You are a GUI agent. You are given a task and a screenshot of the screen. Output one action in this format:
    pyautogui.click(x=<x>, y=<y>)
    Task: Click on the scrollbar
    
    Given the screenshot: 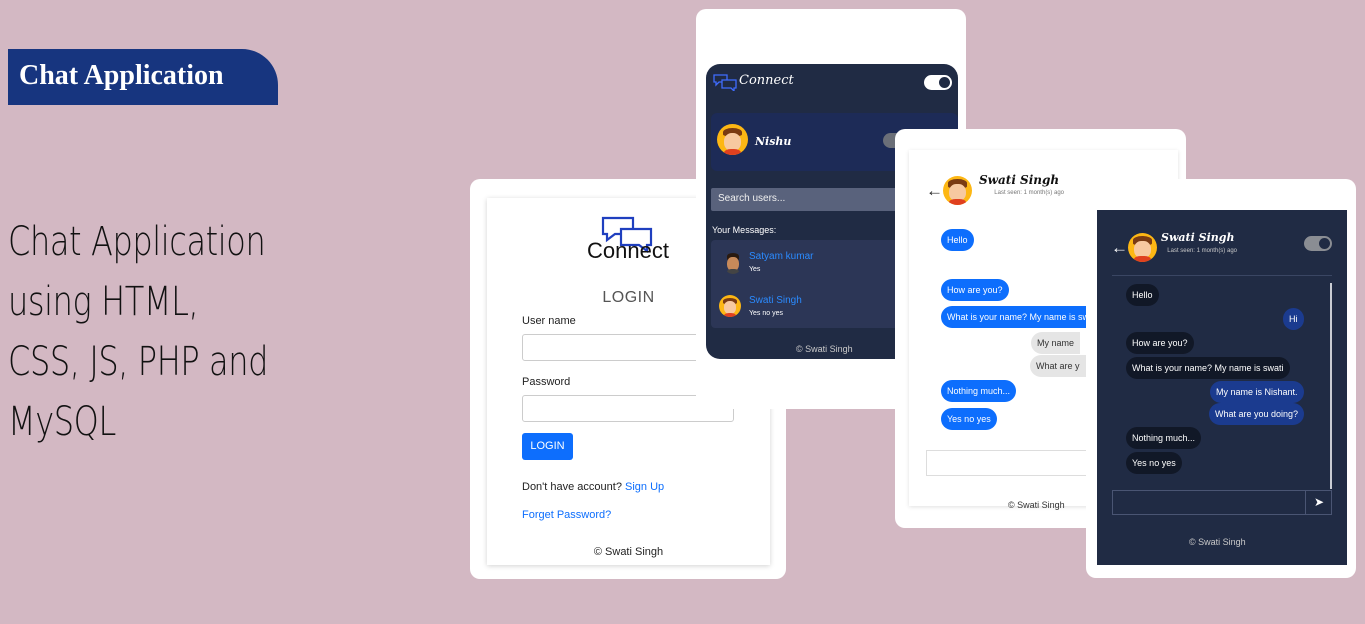 What is the action you would take?
    pyautogui.click(x=1331, y=386)
    